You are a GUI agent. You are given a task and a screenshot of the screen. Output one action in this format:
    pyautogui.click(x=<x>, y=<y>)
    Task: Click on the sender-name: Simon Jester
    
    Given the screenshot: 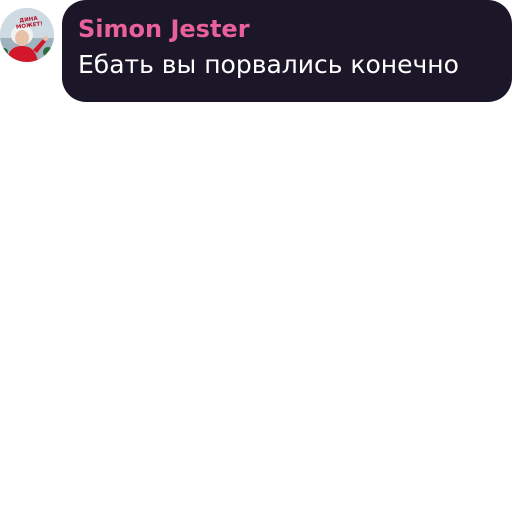 What is the action you would take?
    pyautogui.click(x=164, y=29)
    